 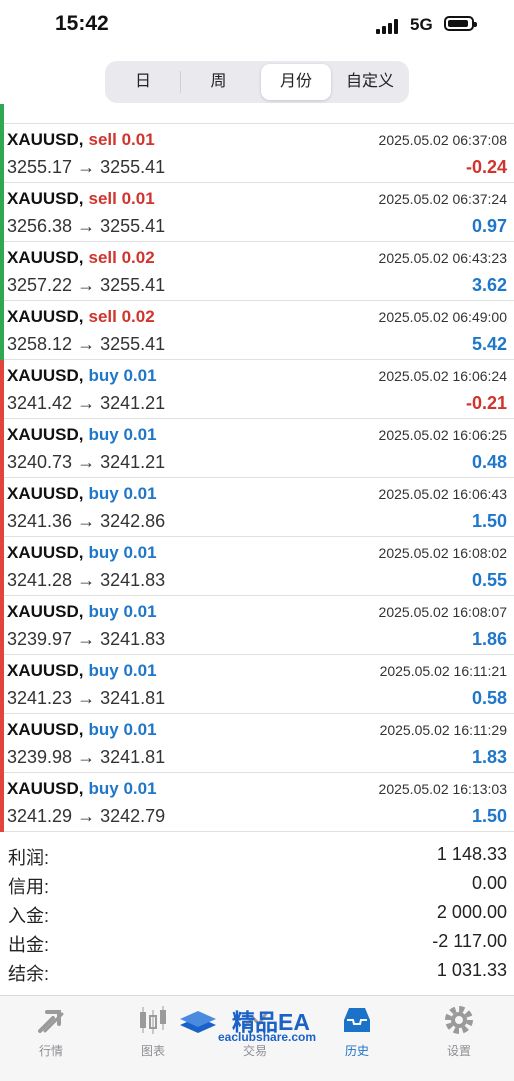 What do you see at coordinates (370, 82) in the screenshot?
I see `tab-custom: 自定义` at bounding box center [370, 82].